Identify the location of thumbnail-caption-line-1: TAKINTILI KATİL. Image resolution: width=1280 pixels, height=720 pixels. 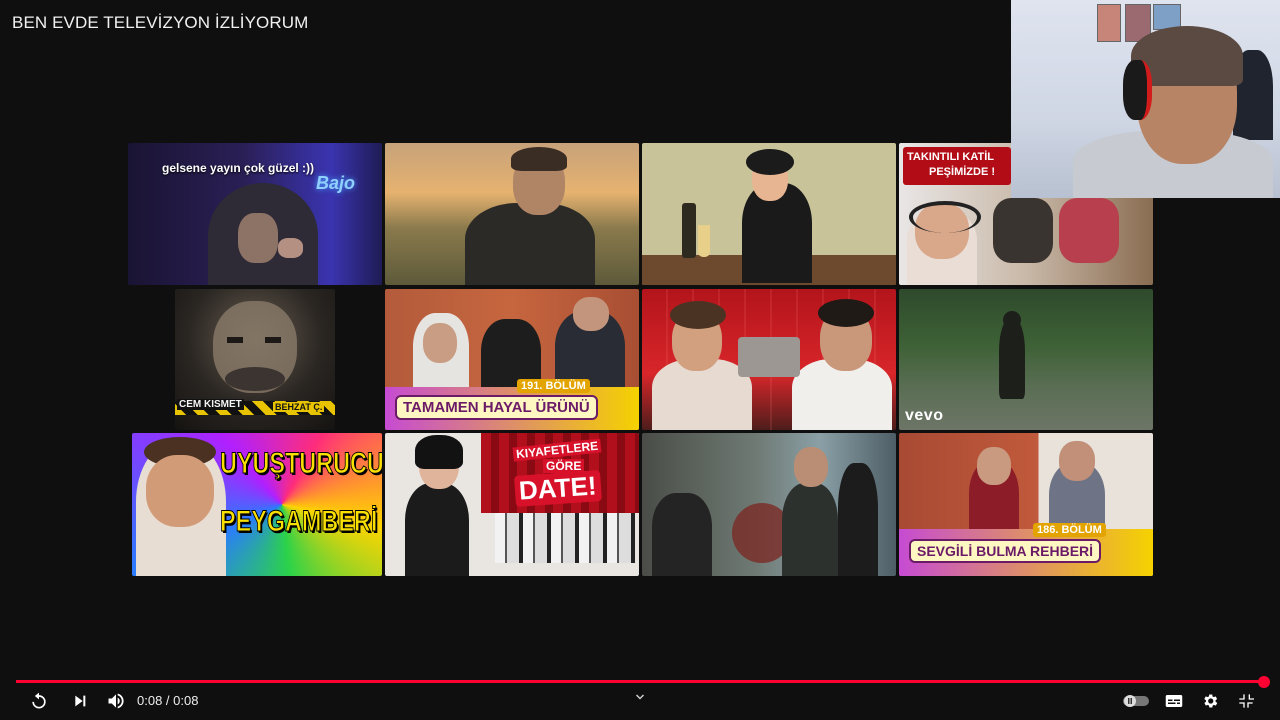
(950, 157).